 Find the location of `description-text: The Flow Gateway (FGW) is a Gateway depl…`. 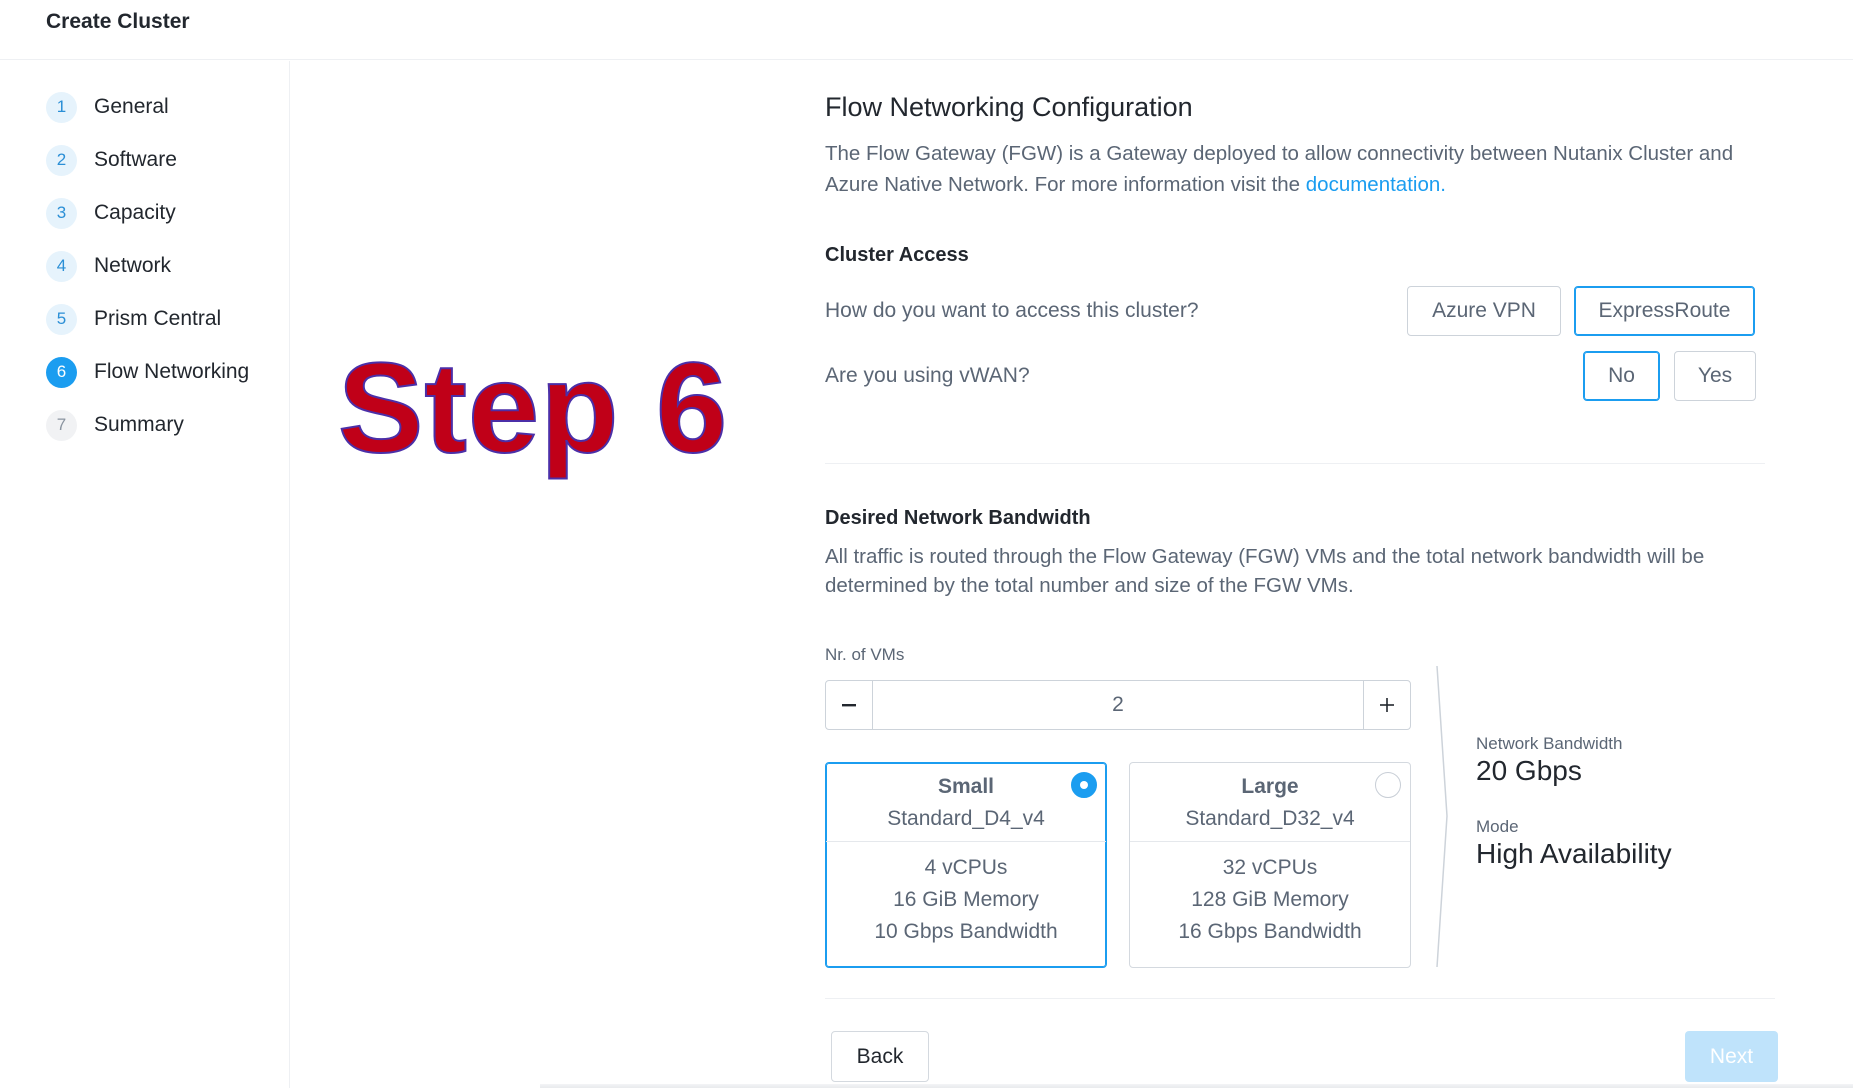

description-text: The Flow Gateway (FGW) is a Gateway depl… is located at coordinates (1279, 169).